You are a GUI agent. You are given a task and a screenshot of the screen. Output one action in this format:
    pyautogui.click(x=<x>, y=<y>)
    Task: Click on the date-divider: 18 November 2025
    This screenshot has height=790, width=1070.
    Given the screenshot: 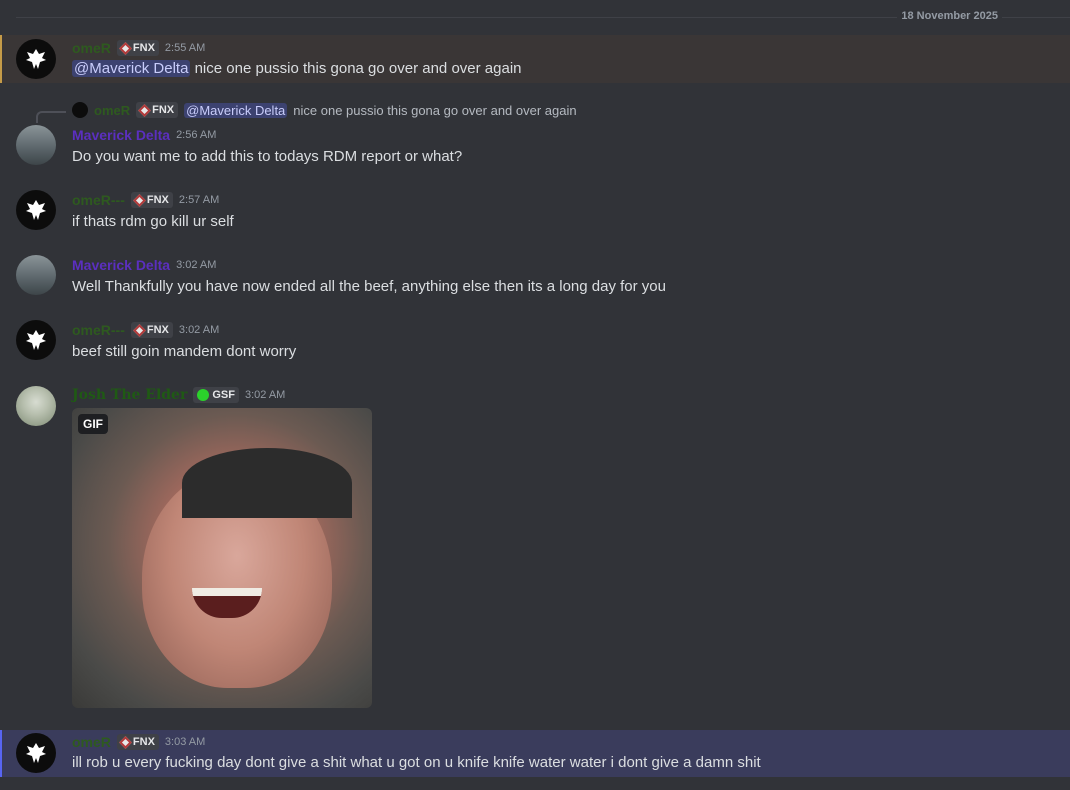 What is the action you would take?
    pyautogui.click(x=949, y=16)
    